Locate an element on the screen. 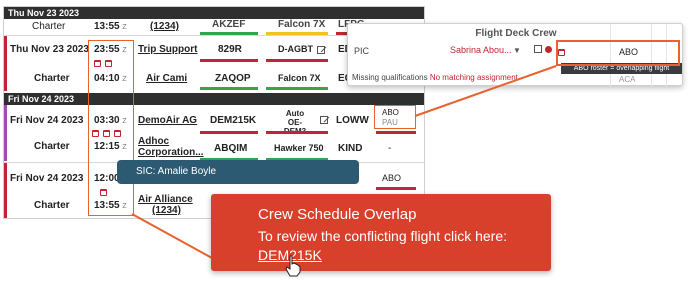 The width and height of the screenshot is (688, 284). customer-link: Air Cami is located at coordinates (166, 78).